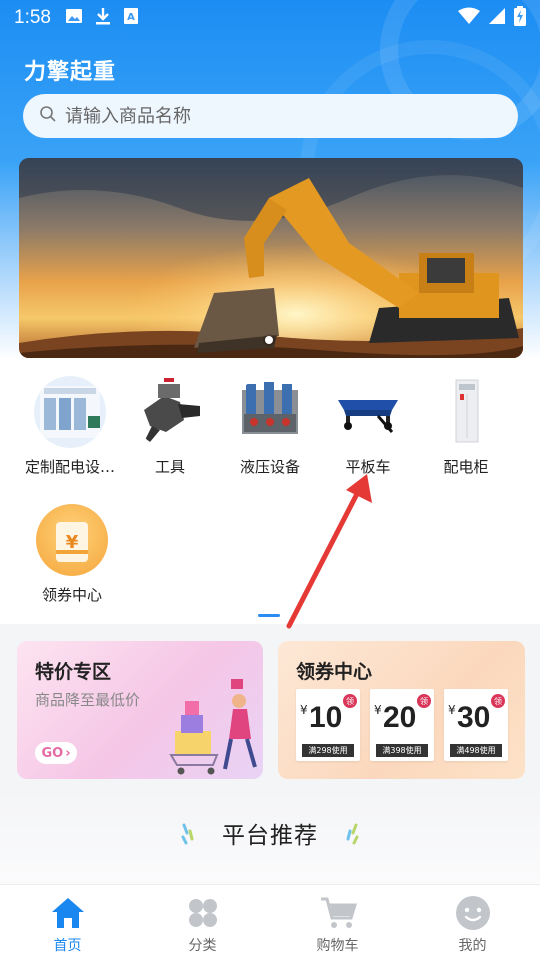  I want to click on special-offer-subtitle: 商品降至最低价, so click(88, 700).